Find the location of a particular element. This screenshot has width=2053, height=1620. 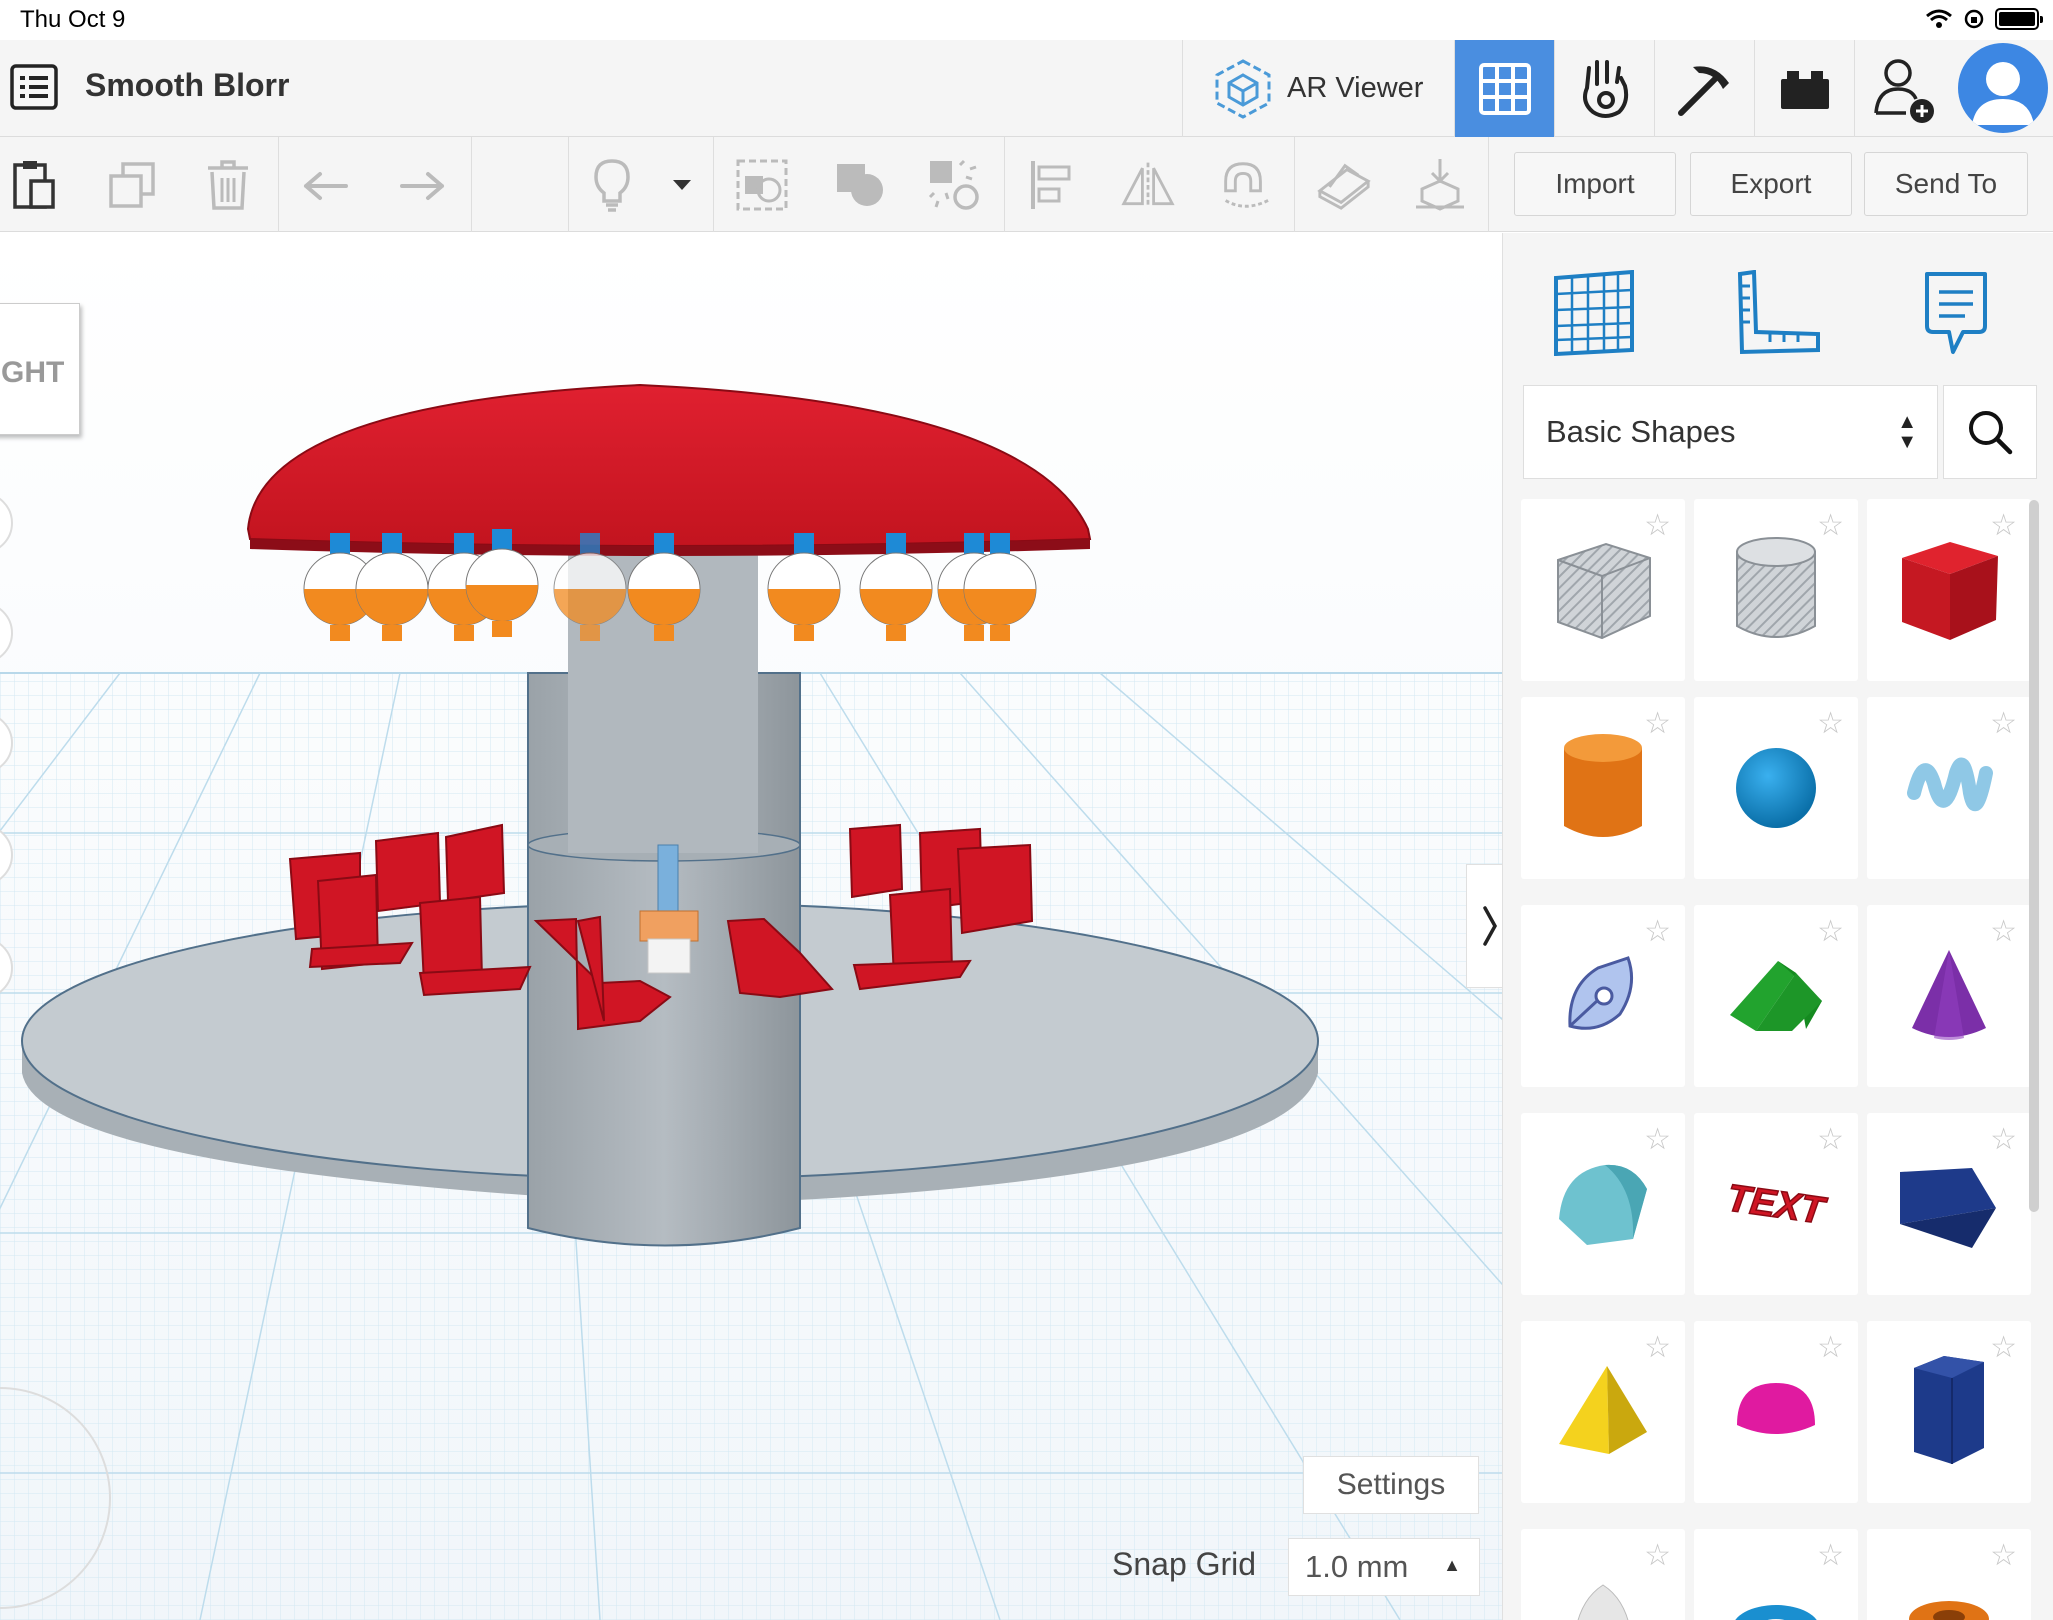

trash-icon is located at coordinates (228, 185).